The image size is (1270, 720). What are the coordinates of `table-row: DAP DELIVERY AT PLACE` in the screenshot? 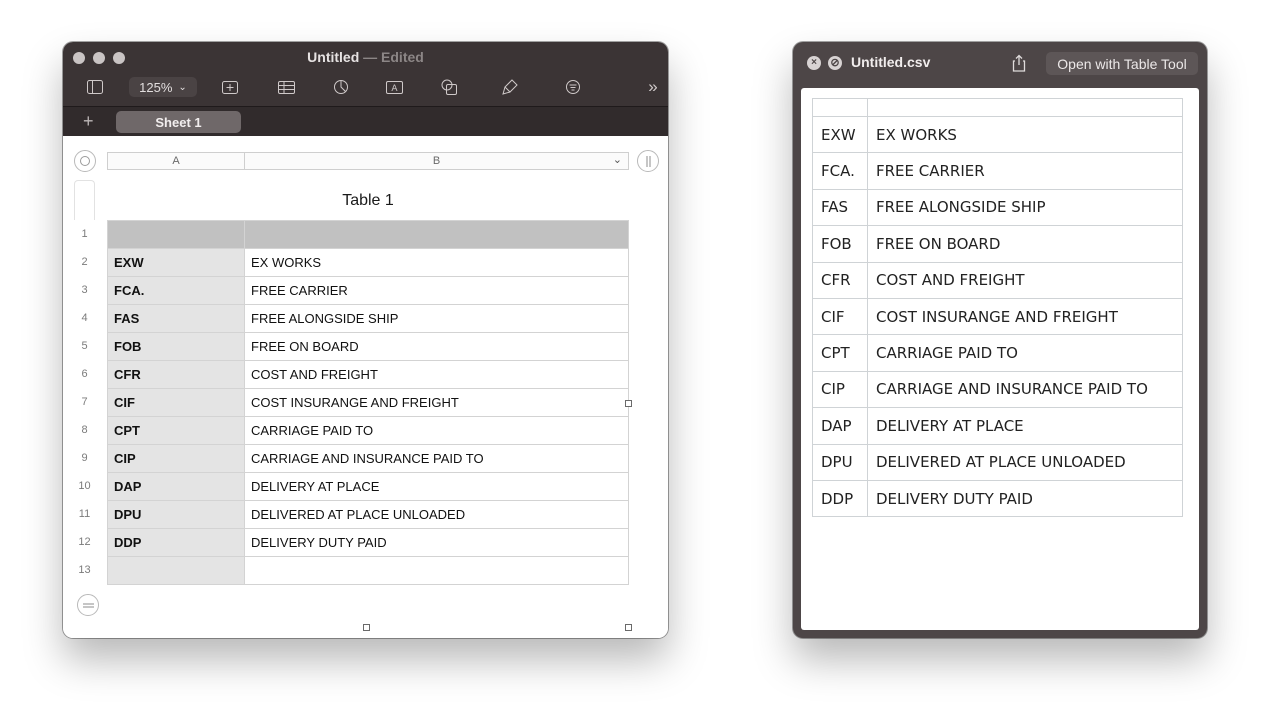 It's located at (997, 426).